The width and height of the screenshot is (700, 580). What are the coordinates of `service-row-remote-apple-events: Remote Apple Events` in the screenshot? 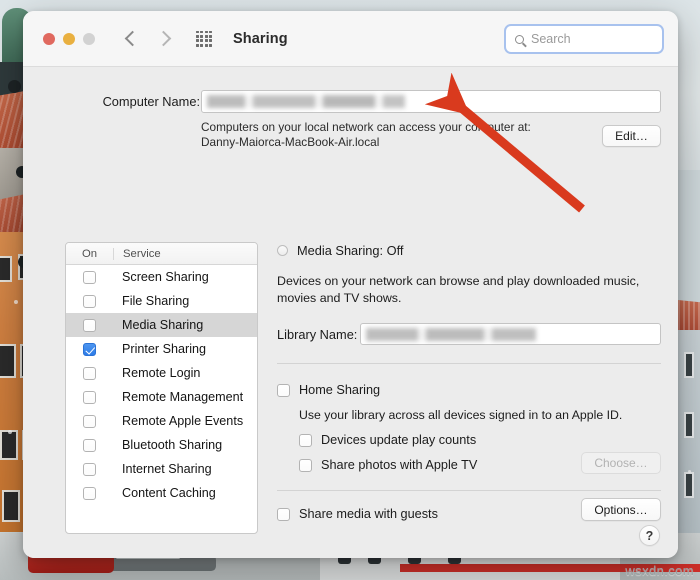 It's located at (161, 421).